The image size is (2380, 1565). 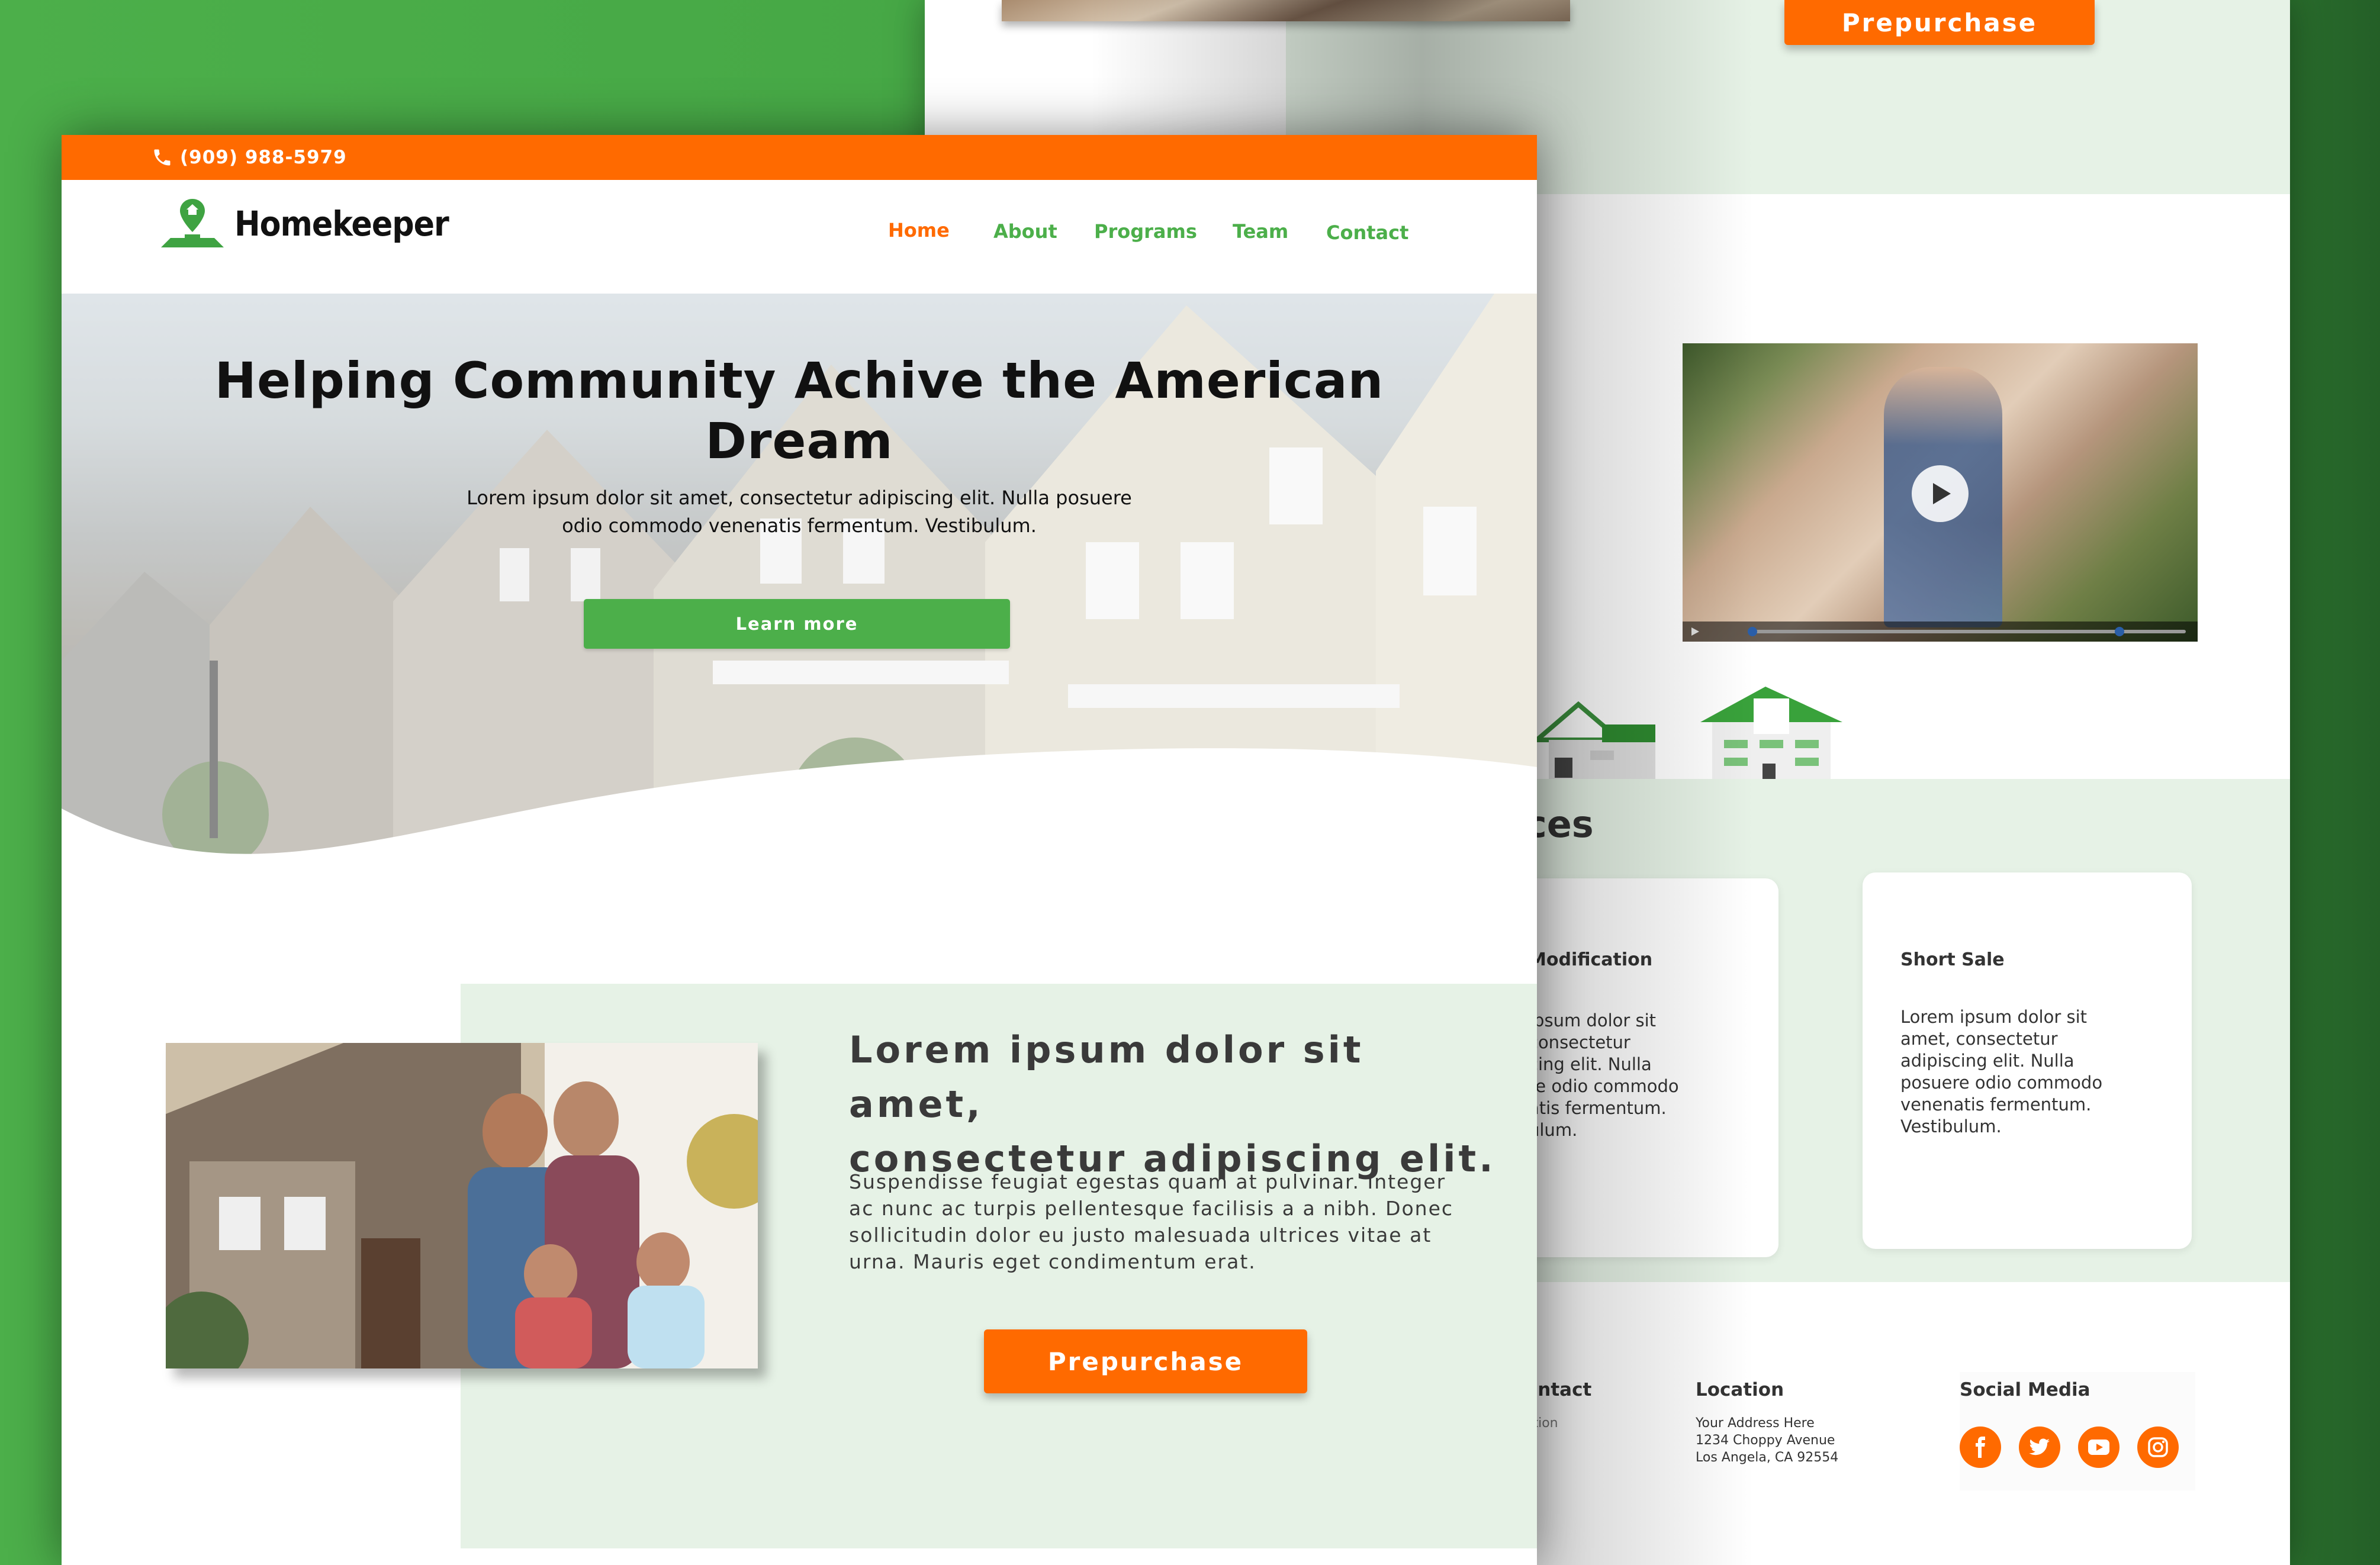 I want to click on video-progress-bar, so click(x=1940, y=632).